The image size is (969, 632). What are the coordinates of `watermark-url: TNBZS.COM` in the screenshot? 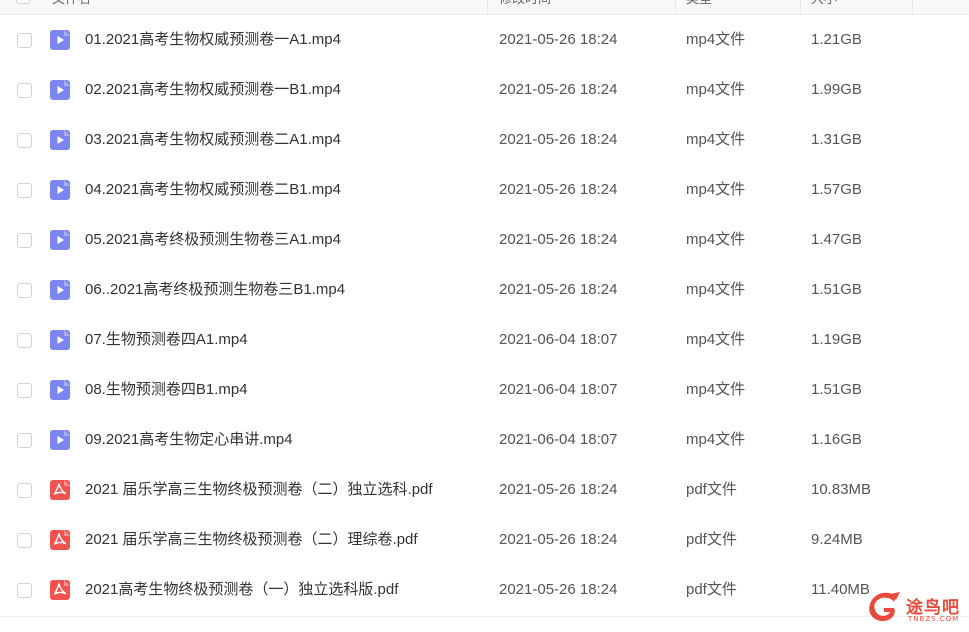 It's located at (934, 619).